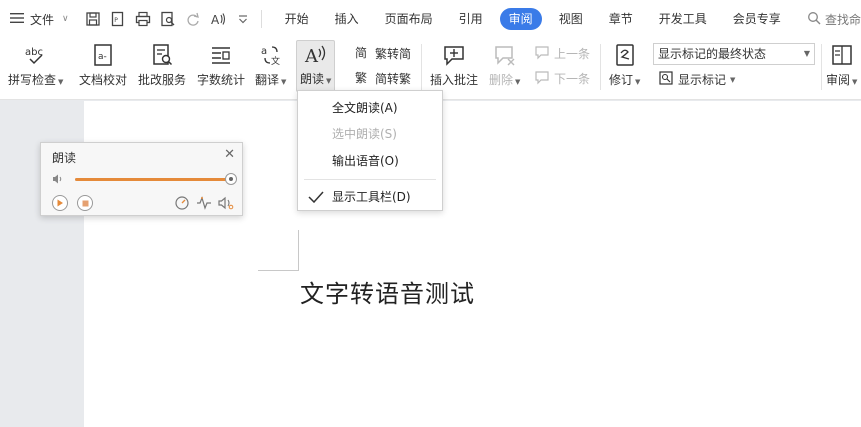 The width and height of the screenshot is (861, 427). I want to click on read-aloud-icon: A, so click(316, 54).